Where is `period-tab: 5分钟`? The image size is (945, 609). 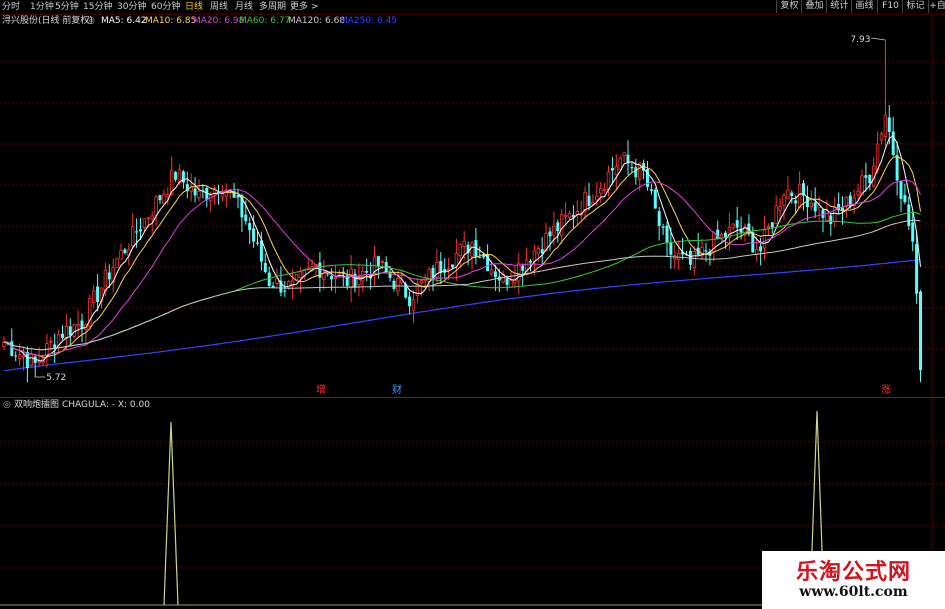
period-tab: 5分钟 is located at coordinates (67, 7).